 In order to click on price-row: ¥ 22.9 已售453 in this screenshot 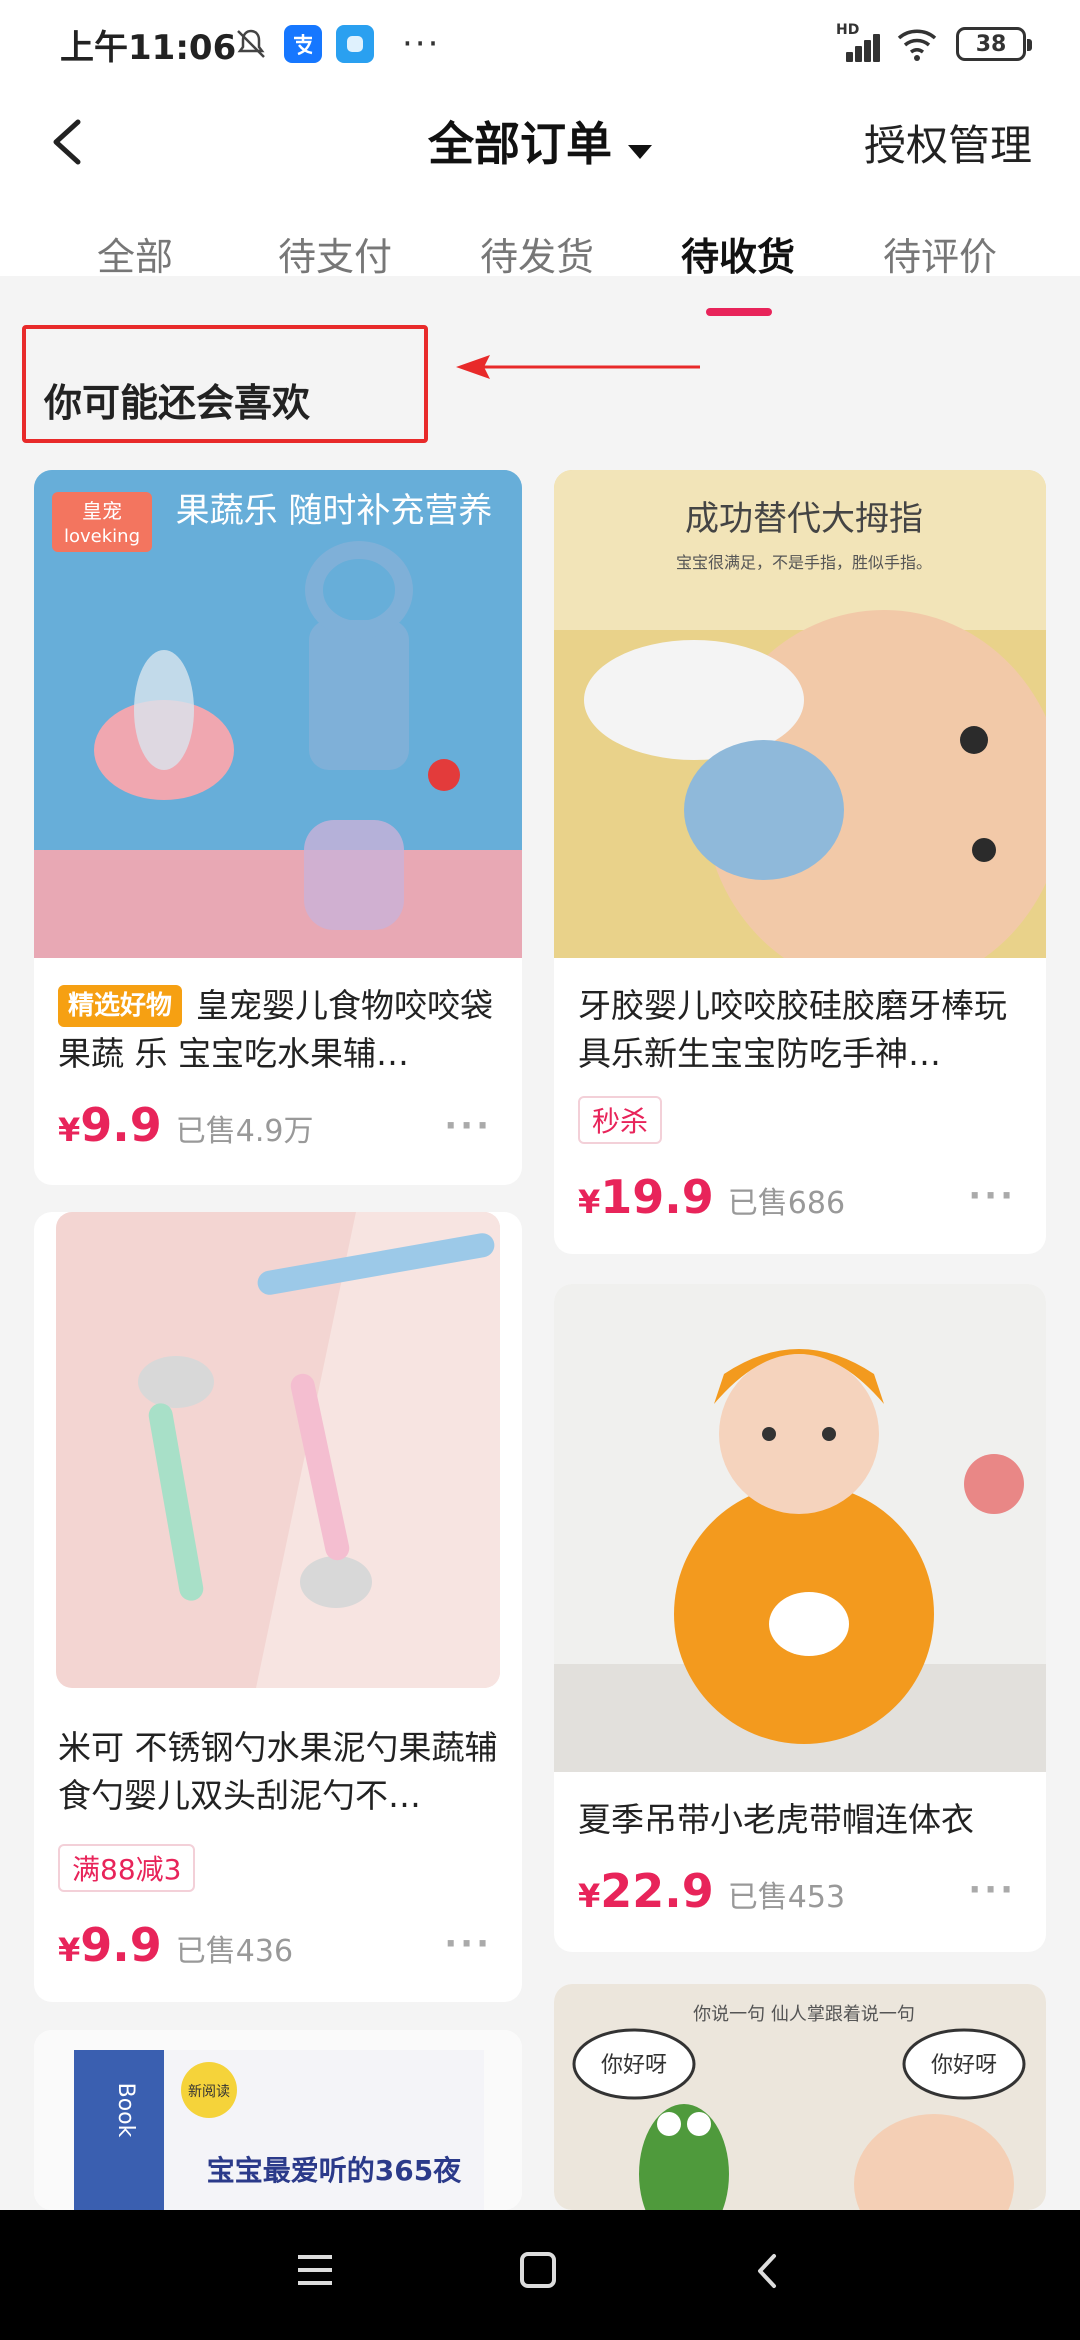, I will do `click(711, 1891)`.